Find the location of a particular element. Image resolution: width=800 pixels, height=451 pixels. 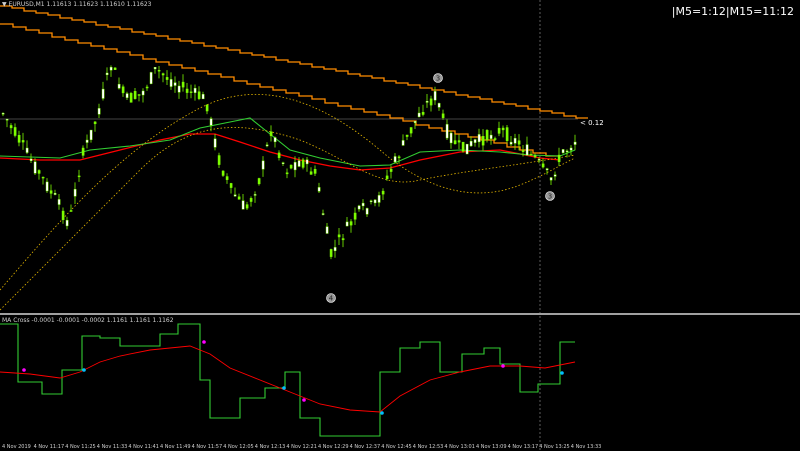

time-axis-label: 4 Nov 13:25 is located at coordinates (554, 447).